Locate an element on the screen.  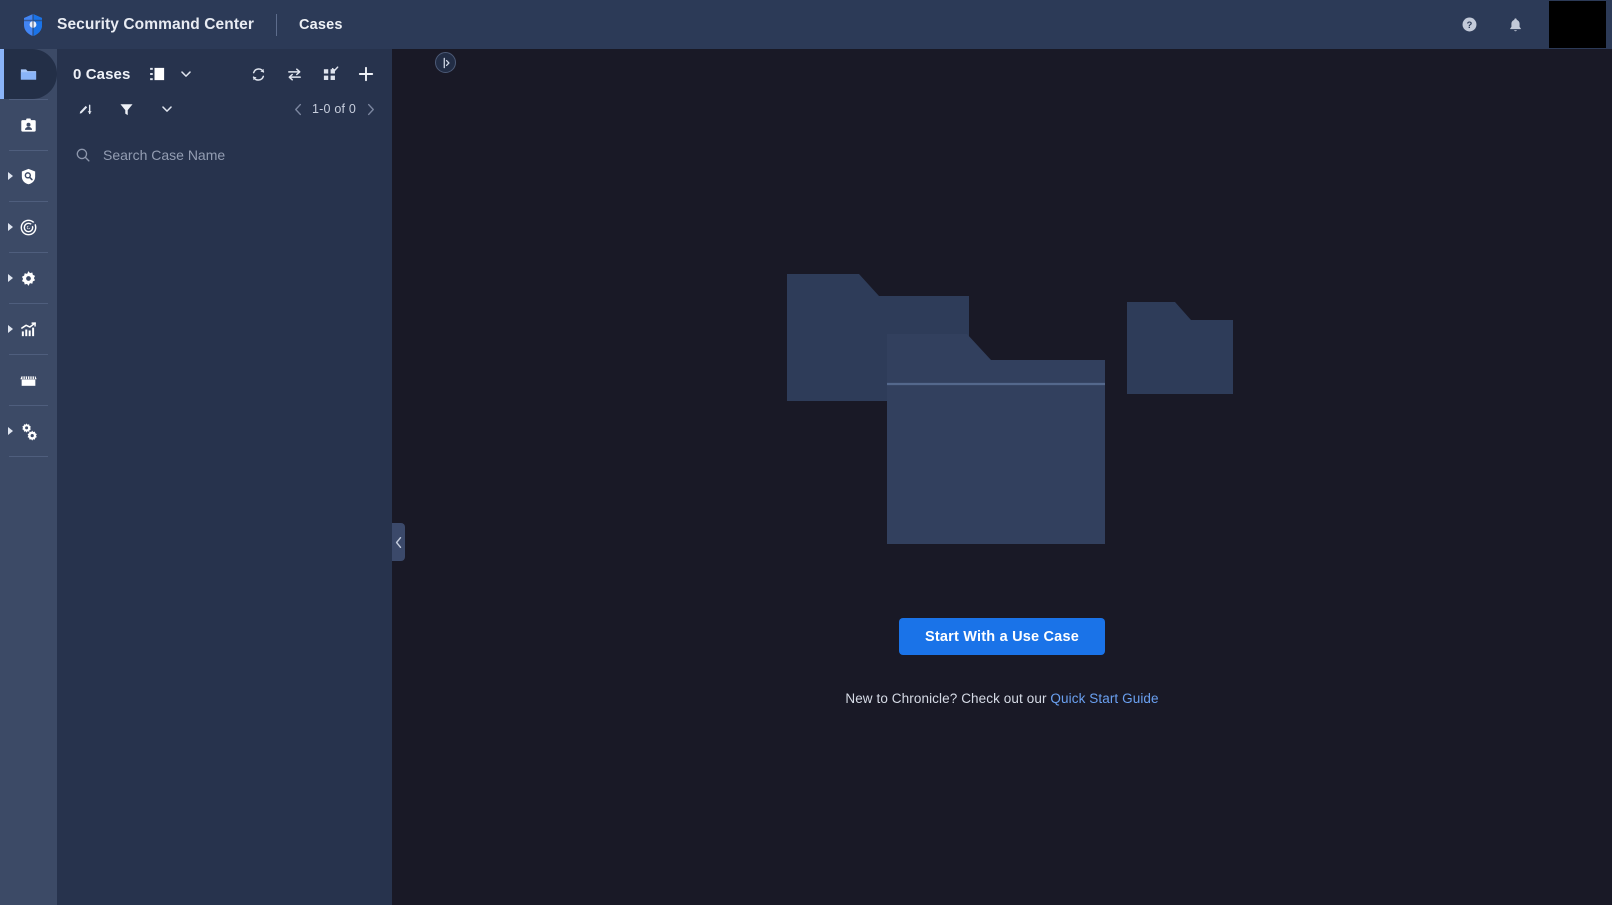
filter-funnel-icon is located at coordinates (126, 109).